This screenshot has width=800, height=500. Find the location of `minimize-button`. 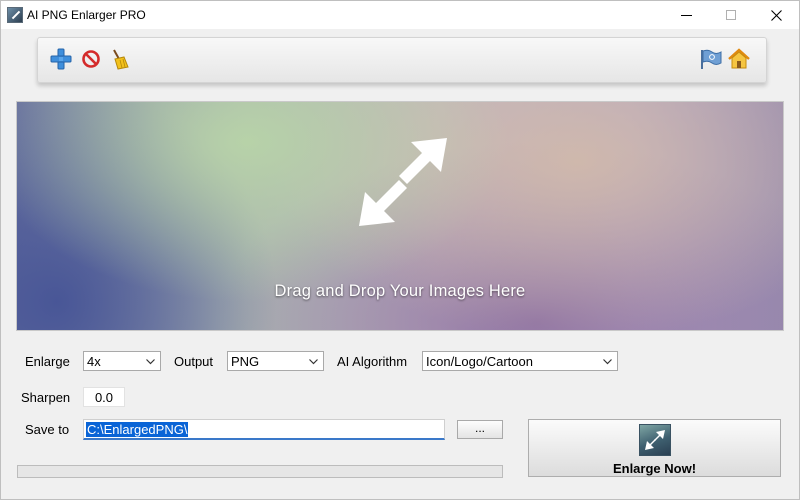

minimize-button is located at coordinates (687, 15).